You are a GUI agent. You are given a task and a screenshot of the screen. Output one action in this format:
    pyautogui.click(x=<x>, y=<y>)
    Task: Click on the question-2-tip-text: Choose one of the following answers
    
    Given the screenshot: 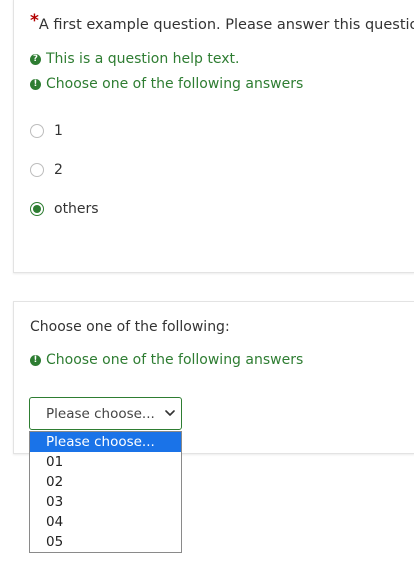 What is the action you would take?
    pyautogui.click(x=175, y=360)
    